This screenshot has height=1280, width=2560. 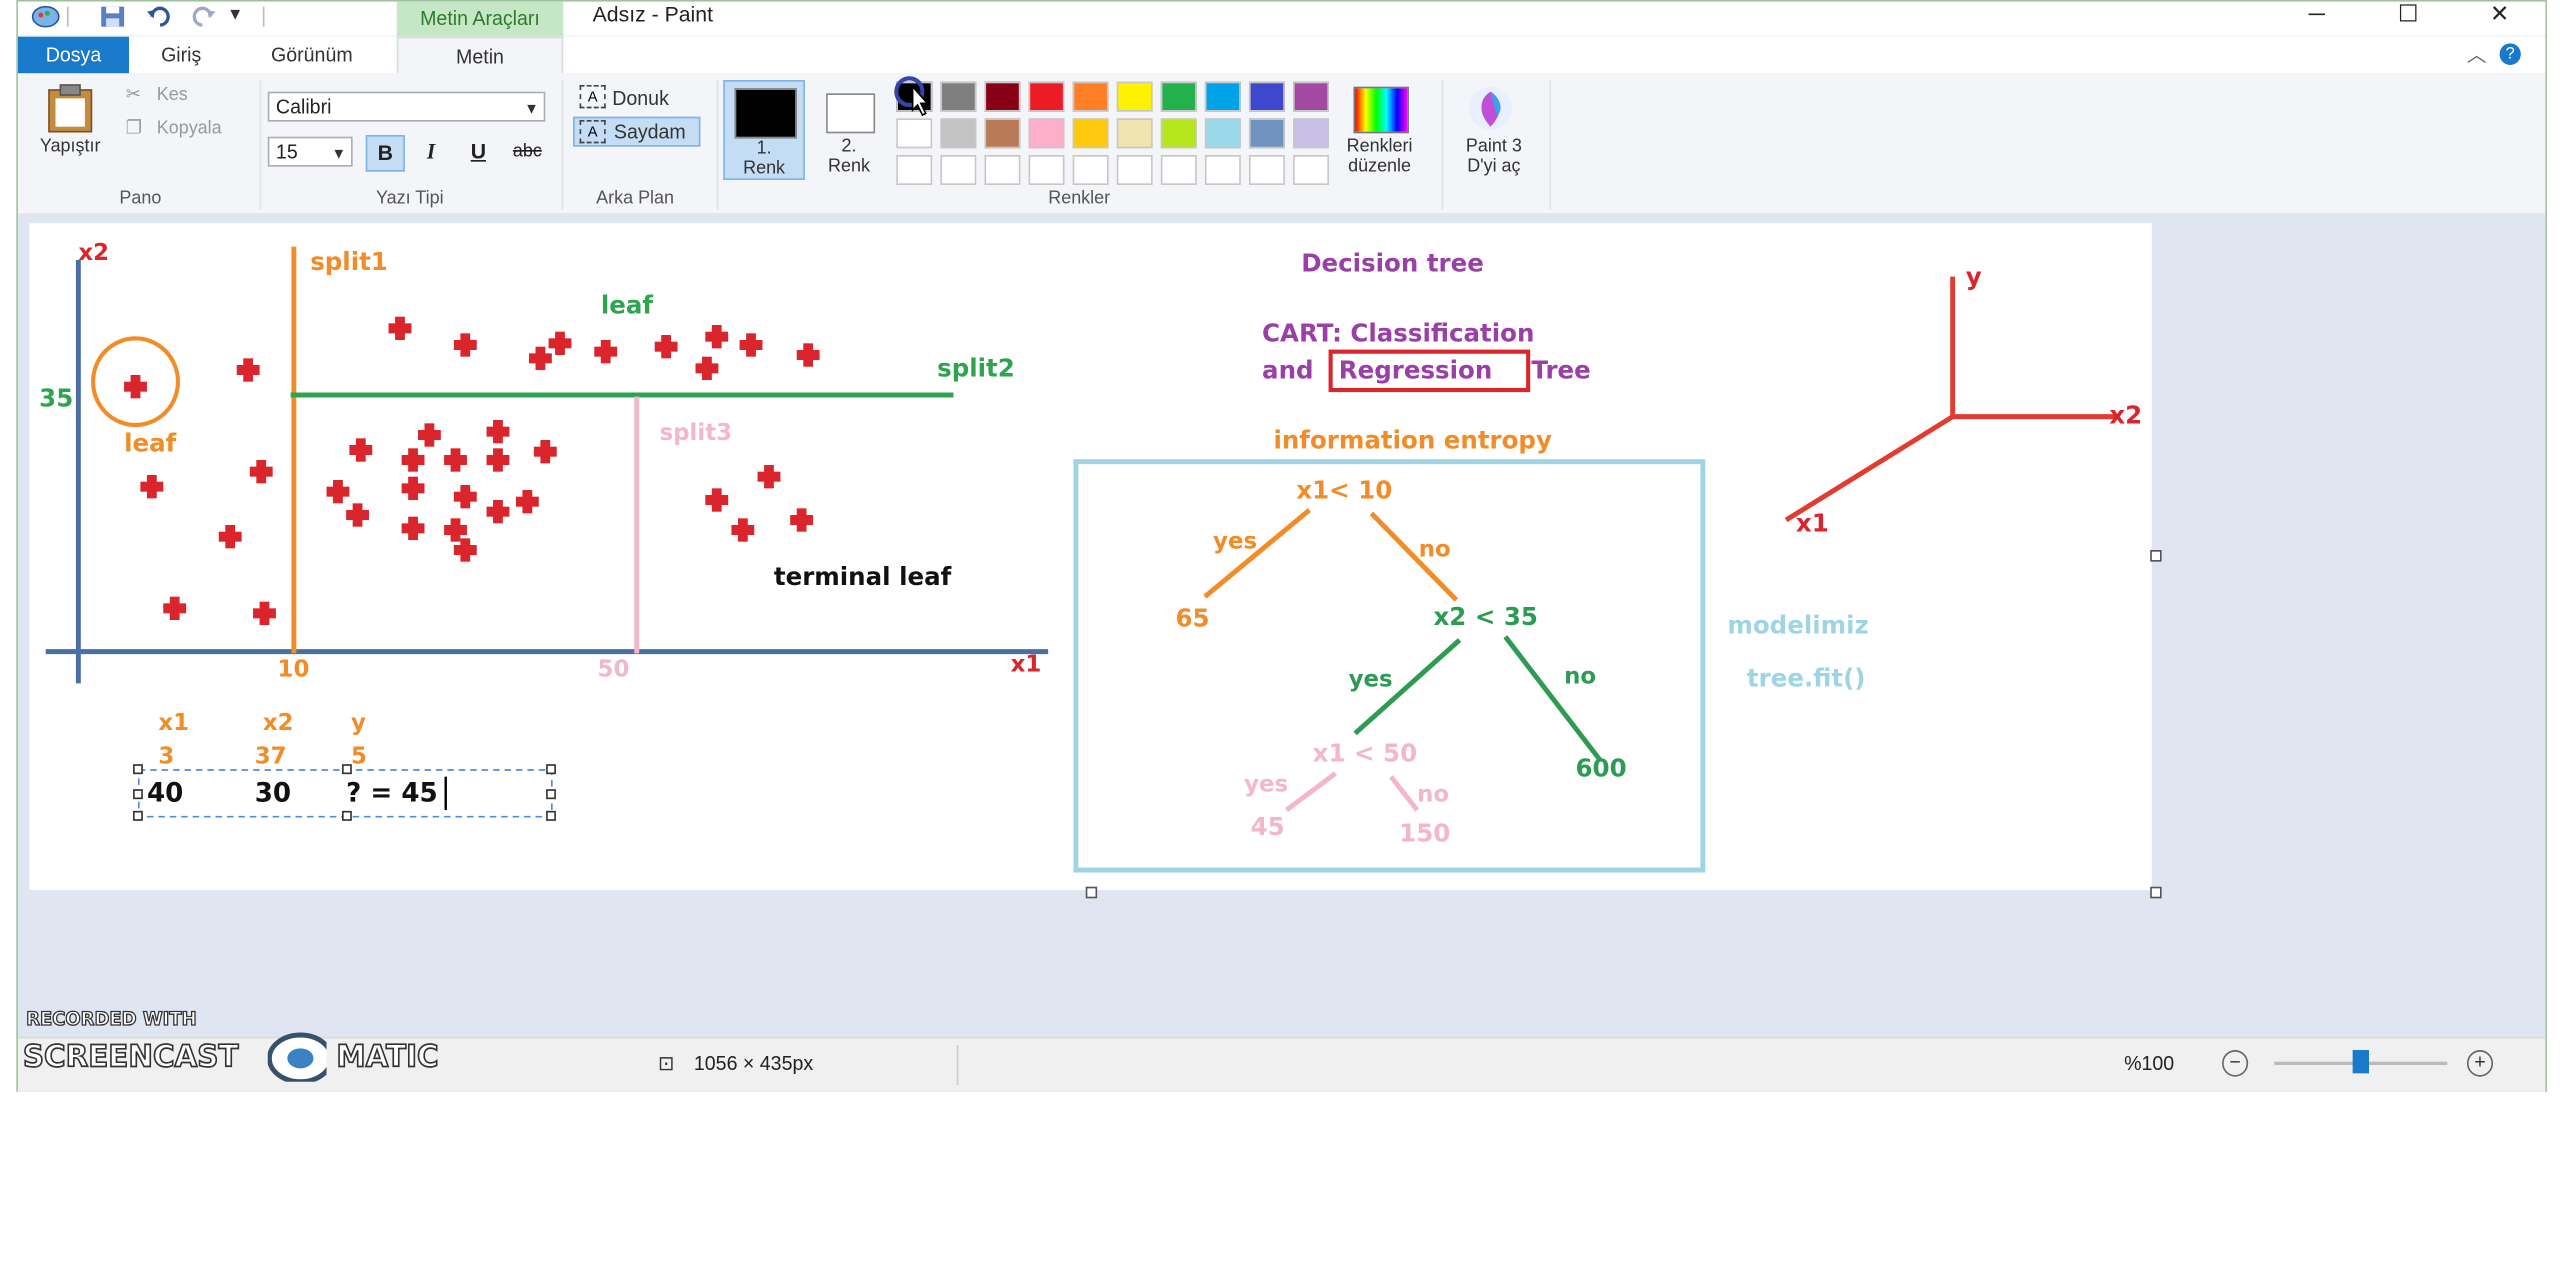 I want to click on status-separator, so click(x=957, y=1065).